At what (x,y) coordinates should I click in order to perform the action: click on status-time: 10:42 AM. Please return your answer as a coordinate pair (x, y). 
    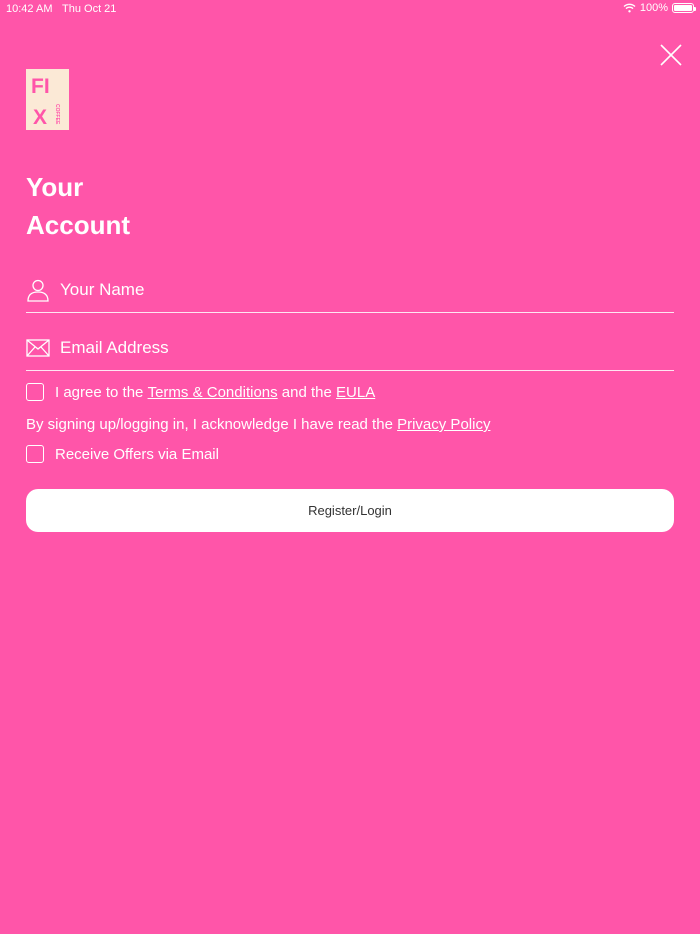
    Looking at the image, I should click on (29, 9).